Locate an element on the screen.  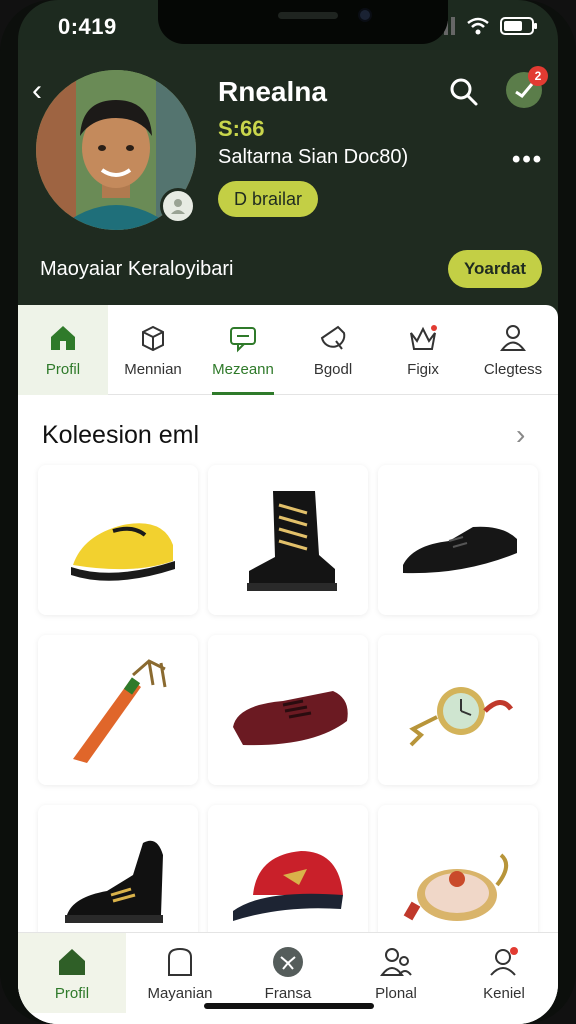
tab-label: Profil is located at coordinates (63, 369).